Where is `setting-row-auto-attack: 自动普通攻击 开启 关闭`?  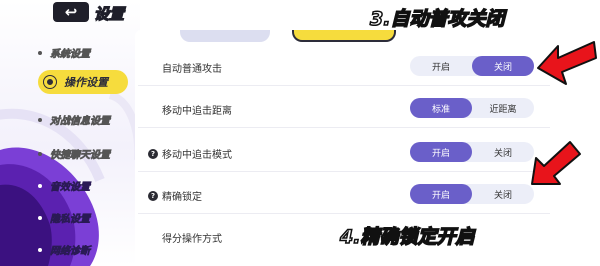 setting-row-auto-attack: 自动普通攻击 开启 关闭 is located at coordinates (344, 66).